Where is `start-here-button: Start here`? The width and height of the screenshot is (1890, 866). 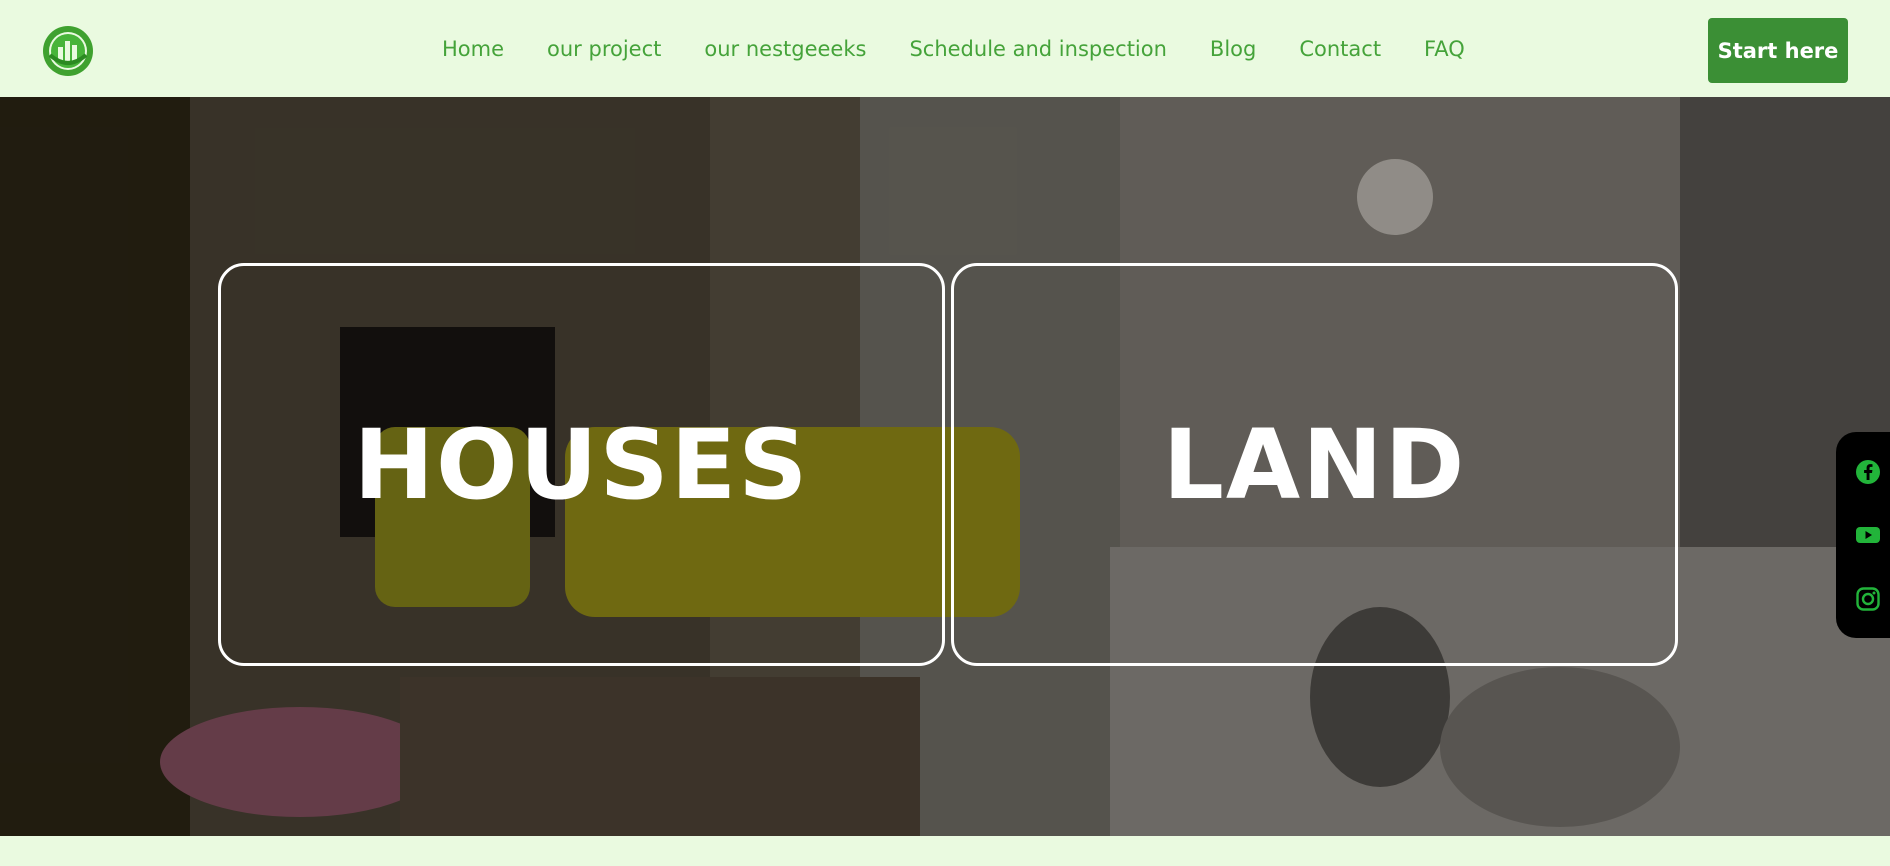
start-here-button: Start here is located at coordinates (1778, 50).